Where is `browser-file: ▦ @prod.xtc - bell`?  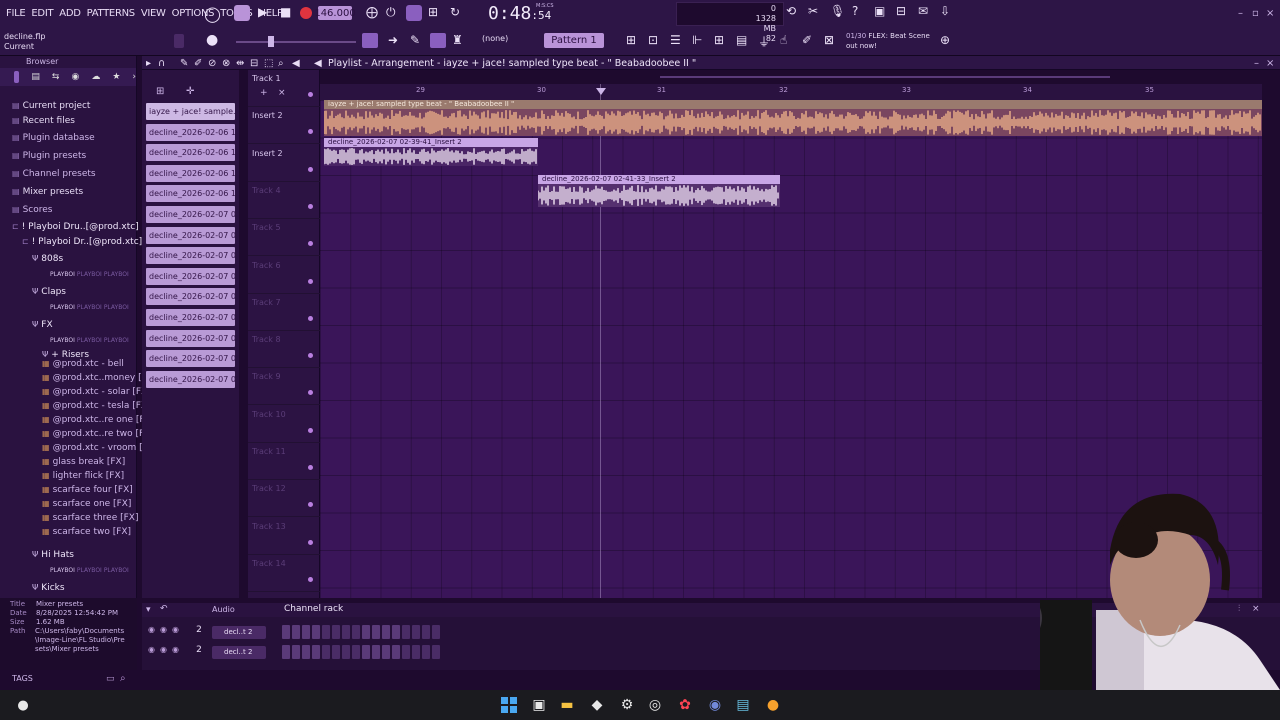 browser-file: ▦ @prod.xtc - bell is located at coordinates (83, 364).